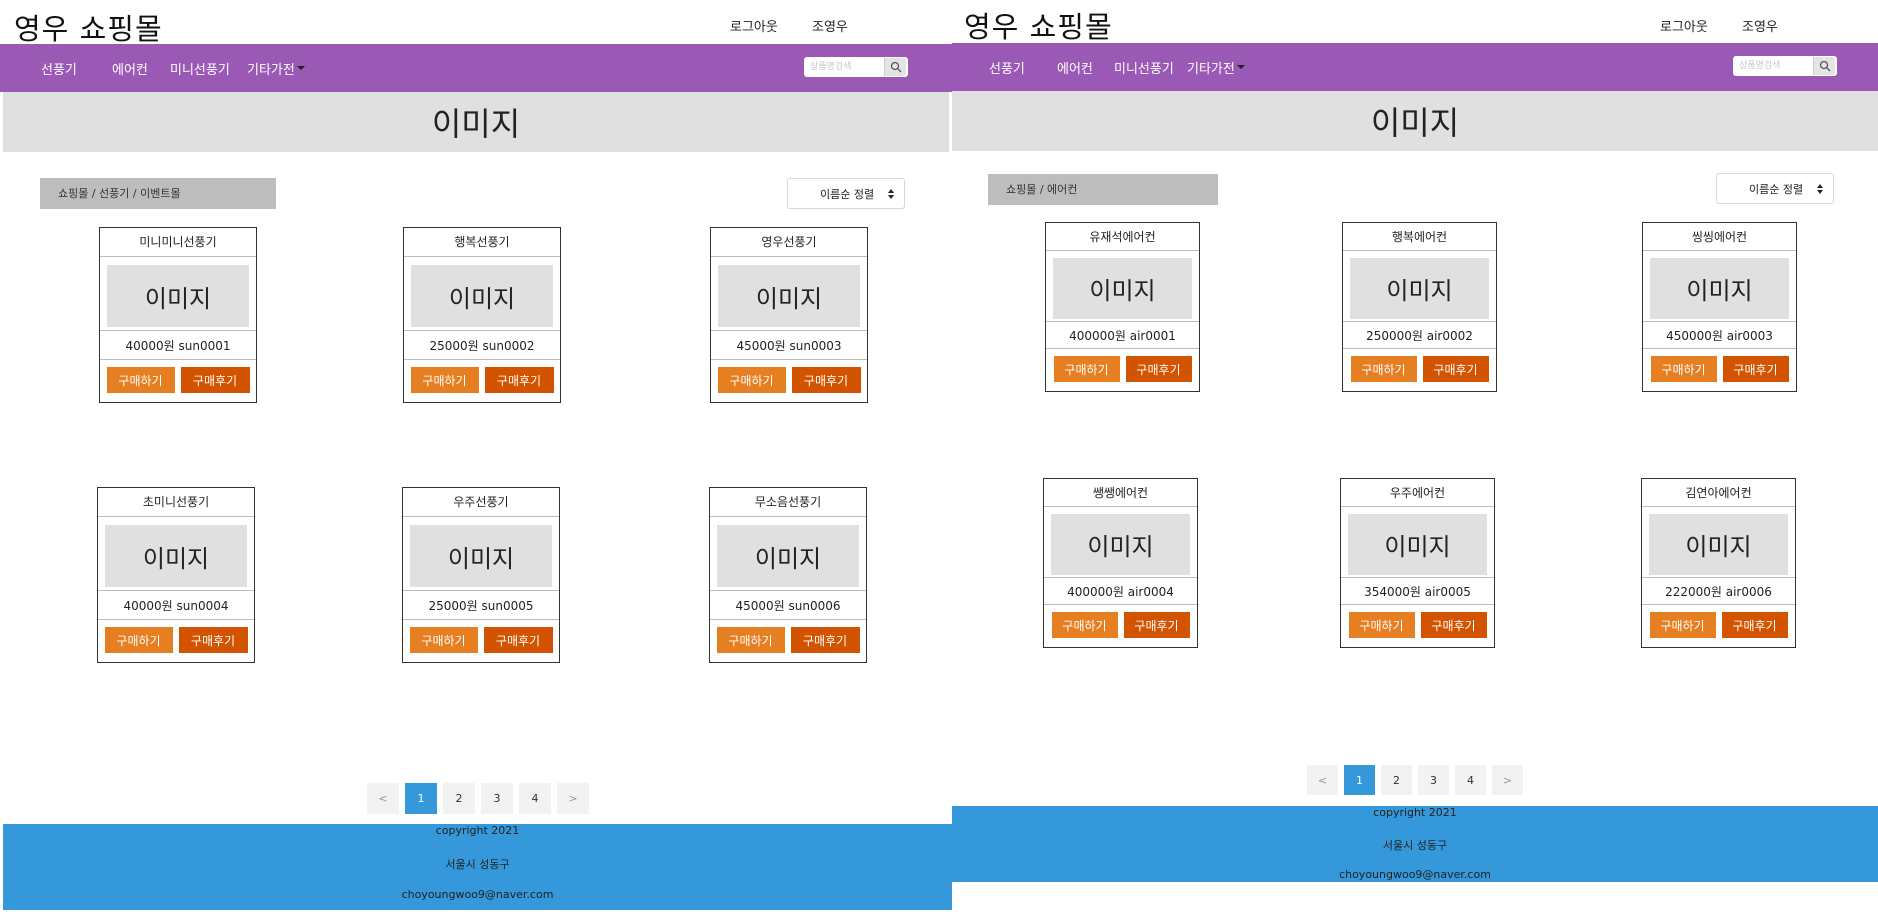  Describe the element at coordinates (1103, 189) in the screenshot. I see `breadcrumb: 쇼핑몰 / 에어컨` at that location.